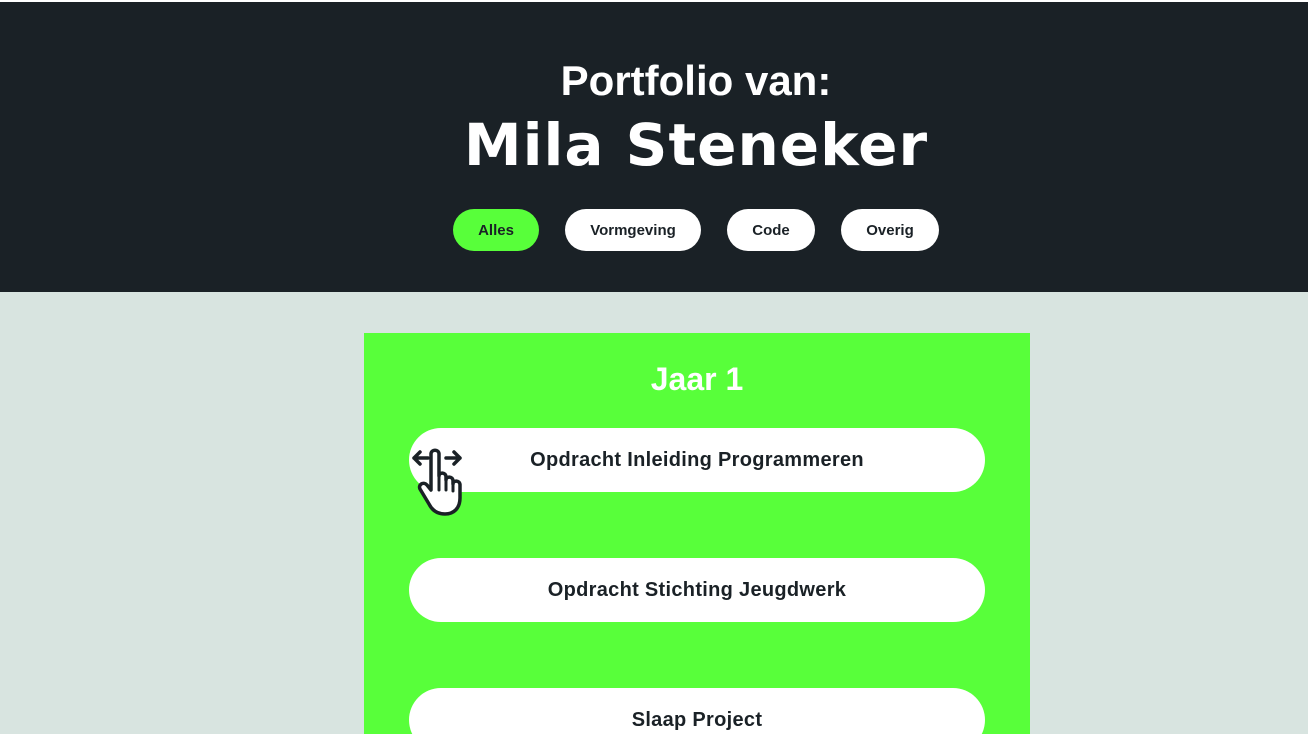  Describe the element at coordinates (890, 230) in the screenshot. I see `filter-button-overig: Overig` at that location.